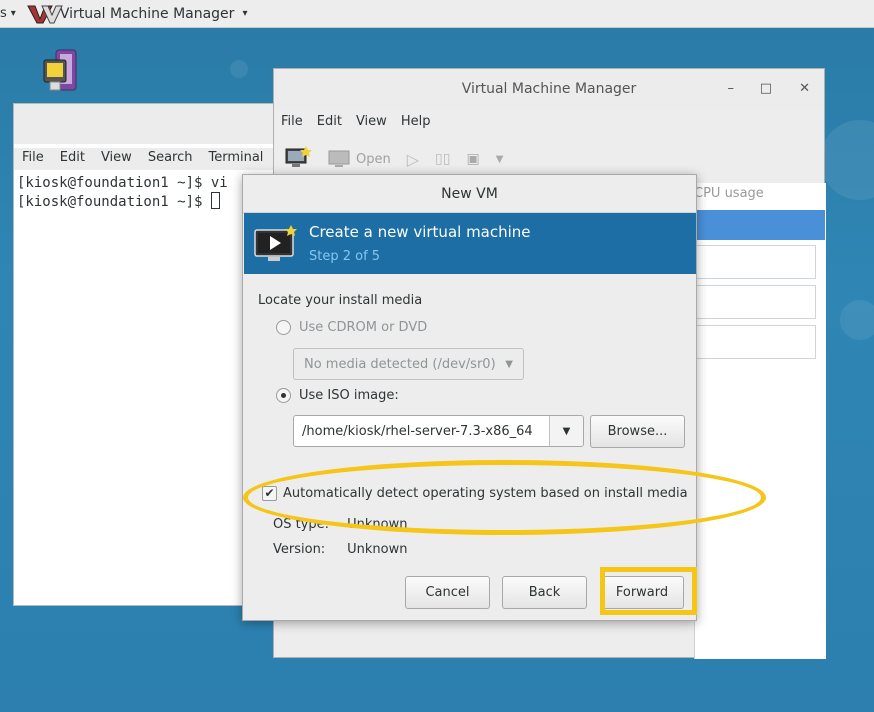  I want to click on app-menu-title: Virtual Machine Manager, so click(147, 14).